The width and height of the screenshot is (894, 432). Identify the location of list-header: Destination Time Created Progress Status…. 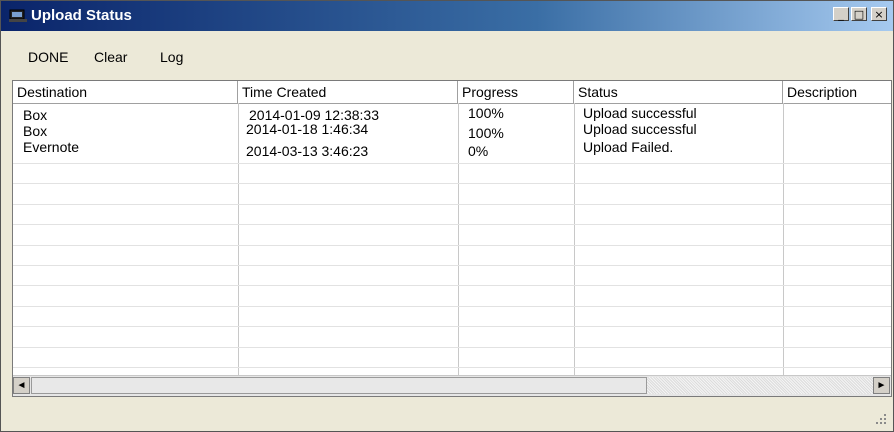
(452, 92).